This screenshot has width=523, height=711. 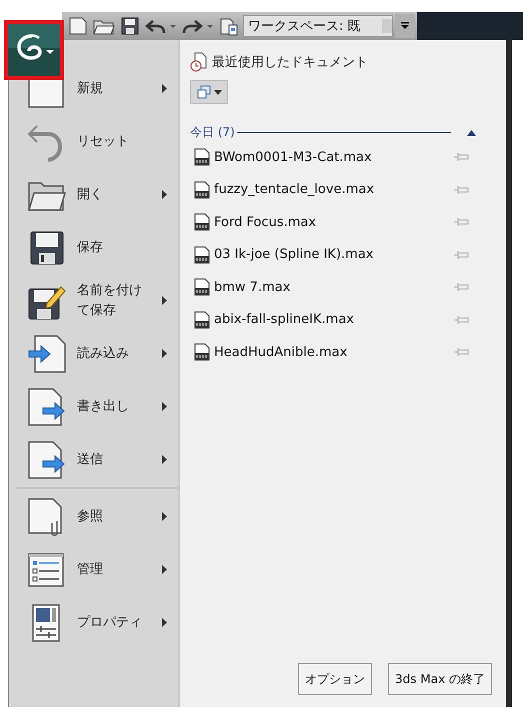 What do you see at coordinates (294, 190) in the screenshot?
I see `recent-file-link: fuzzy_tentacle_love.max` at bounding box center [294, 190].